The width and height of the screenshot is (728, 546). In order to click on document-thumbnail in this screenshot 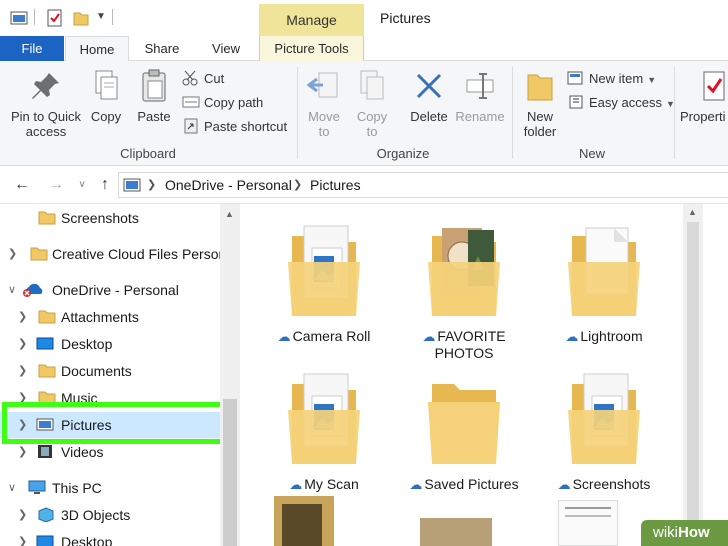, I will do `click(588, 523)`.